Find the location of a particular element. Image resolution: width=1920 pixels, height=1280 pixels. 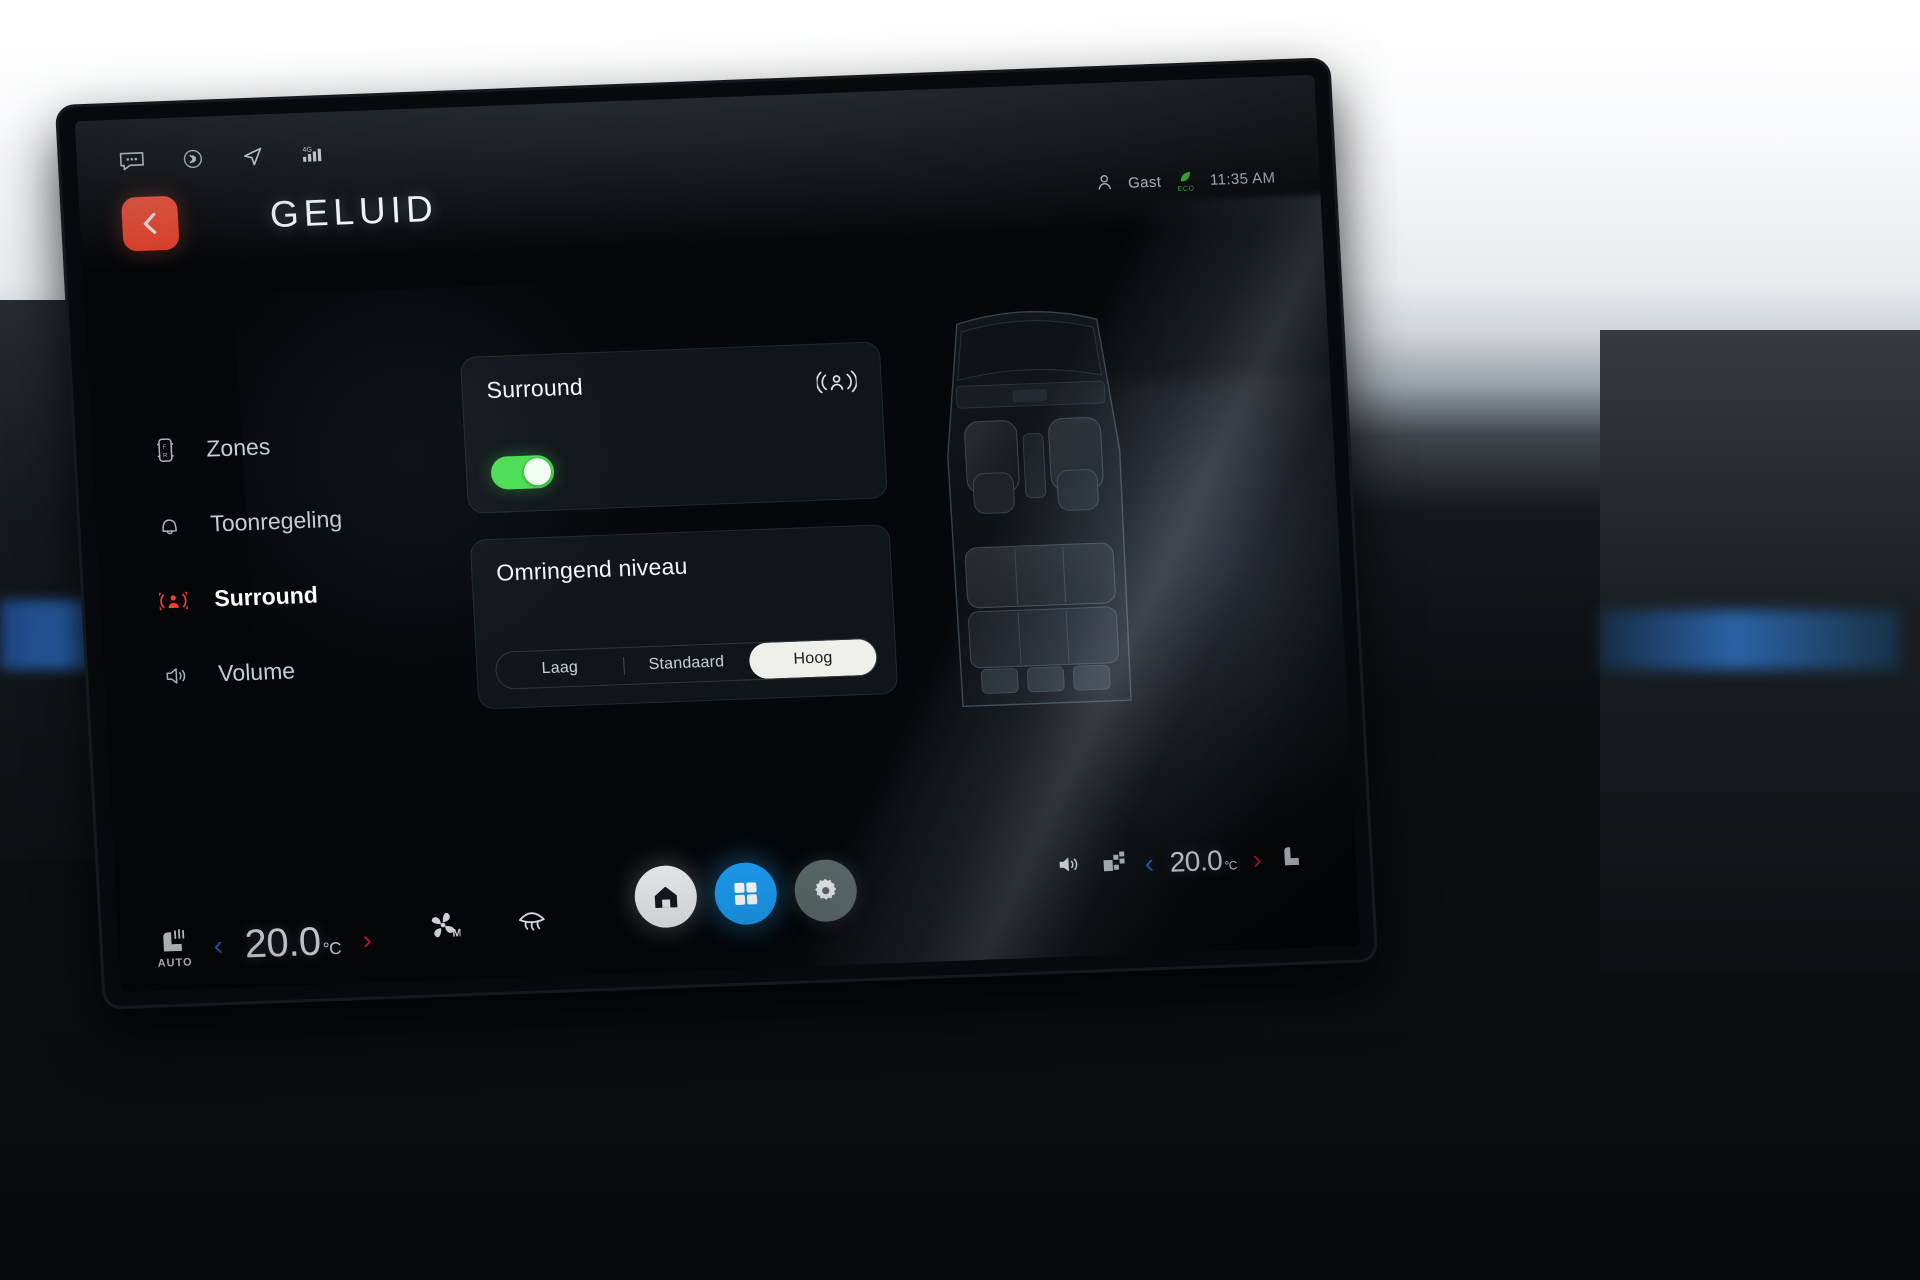

passenger-temperature: 20.0 °C is located at coordinates (1203, 861).